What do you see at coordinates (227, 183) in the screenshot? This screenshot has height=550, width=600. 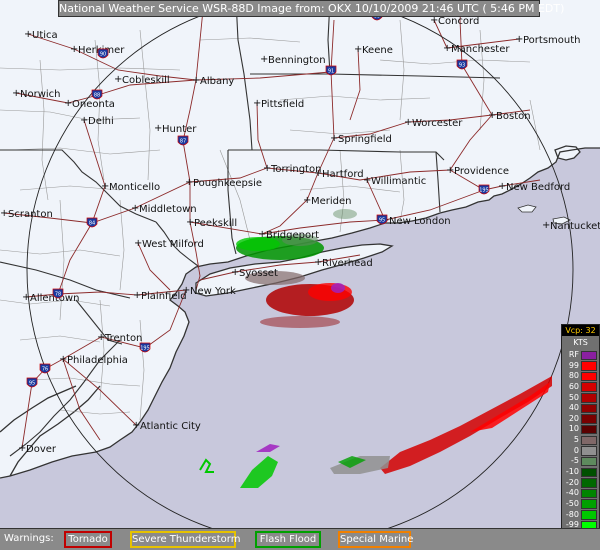 I see `city-label: Poughkeepsie` at bounding box center [227, 183].